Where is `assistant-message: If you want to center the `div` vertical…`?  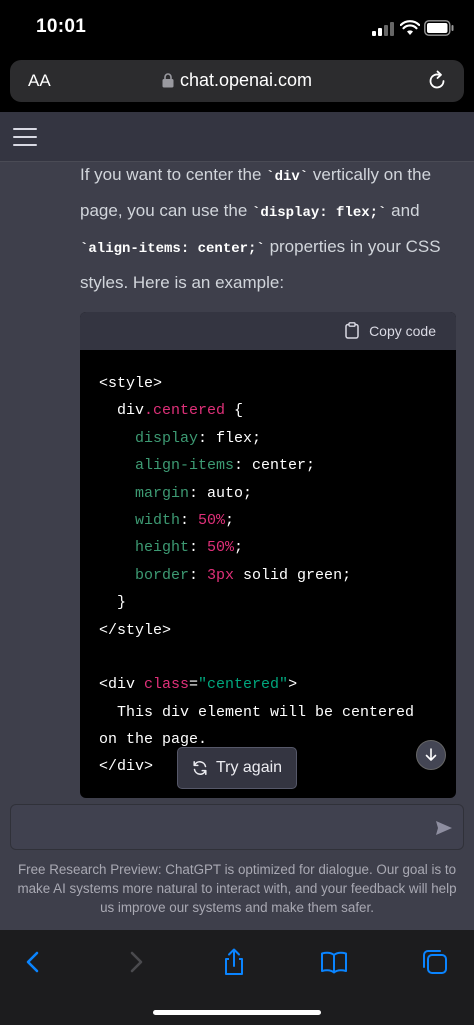 assistant-message: If you want to center the `div` vertical… is located at coordinates (265, 228).